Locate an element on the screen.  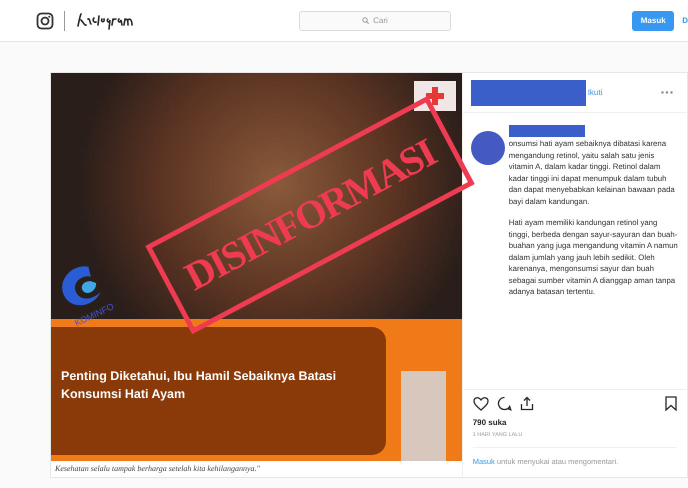
camera-icon is located at coordinates (45, 21).